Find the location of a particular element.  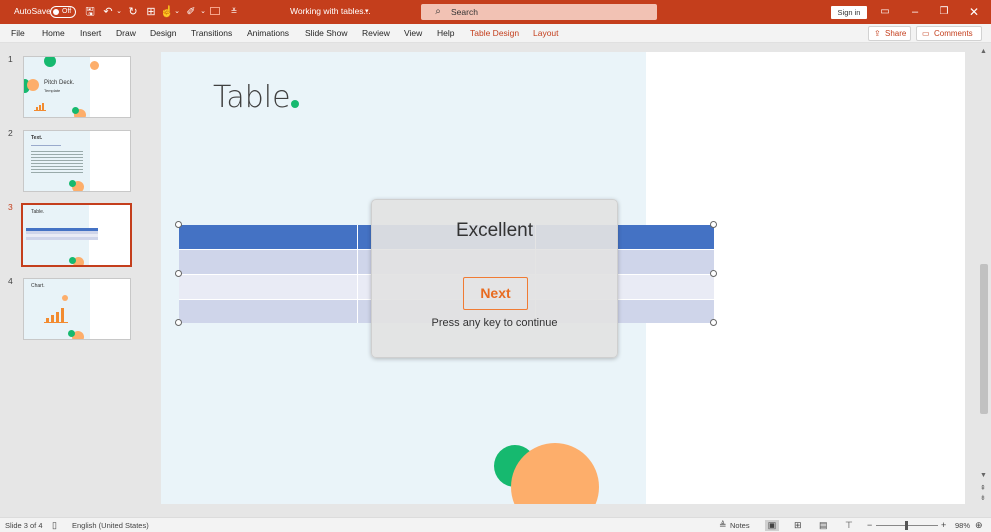

customize-toolbar-icon: ≚ is located at coordinates (234, 12).